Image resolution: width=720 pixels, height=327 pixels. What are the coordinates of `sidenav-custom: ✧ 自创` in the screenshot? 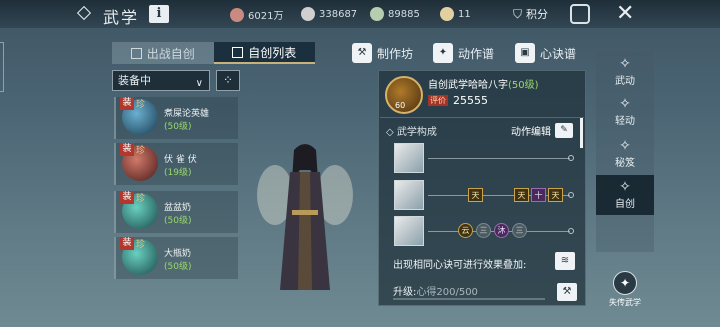 It's located at (625, 195).